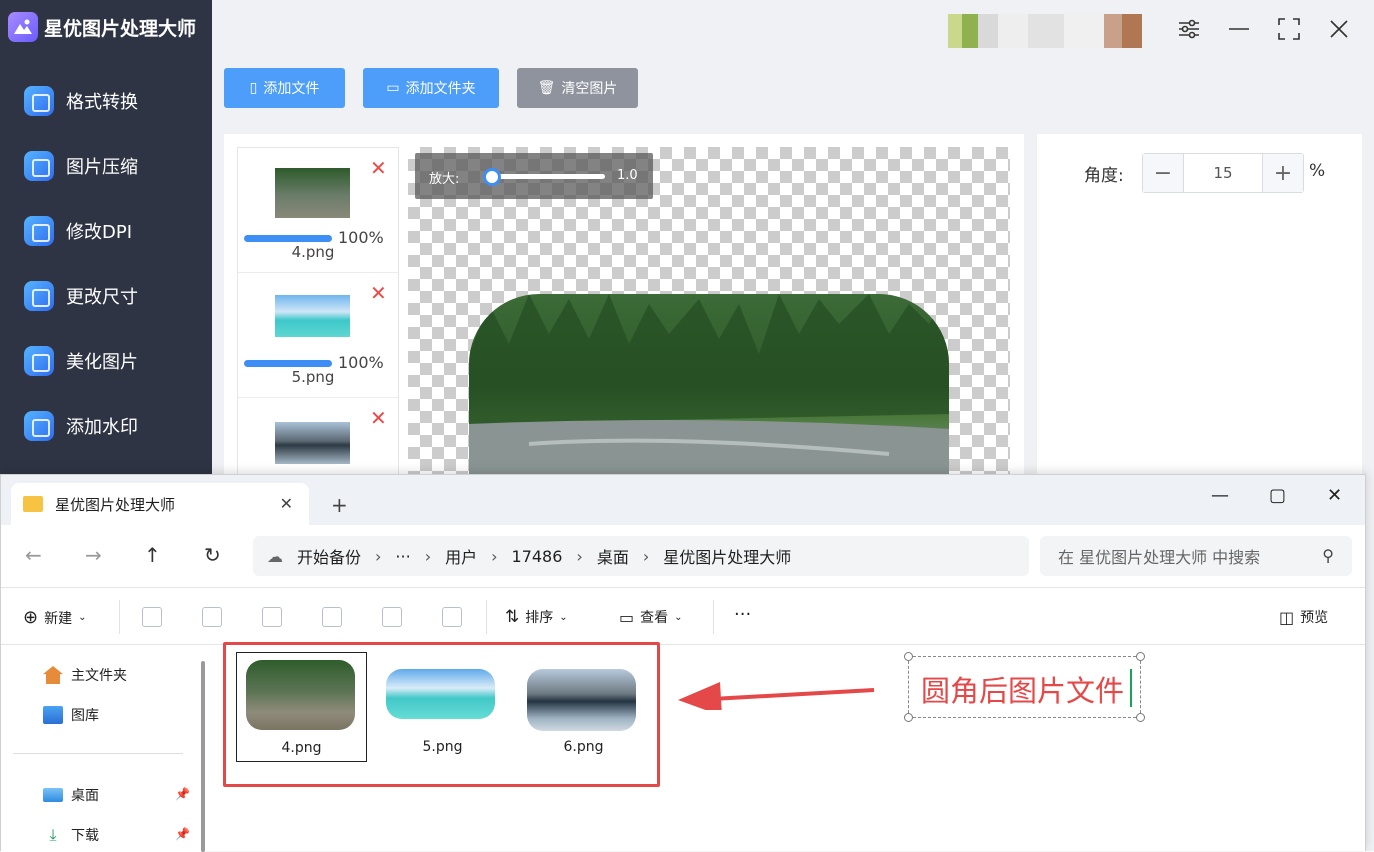 The width and height of the screenshot is (1374, 852). What do you see at coordinates (284, 88) in the screenshot?
I see `add-file-button: ▯ 添加文件` at bounding box center [284, 88].